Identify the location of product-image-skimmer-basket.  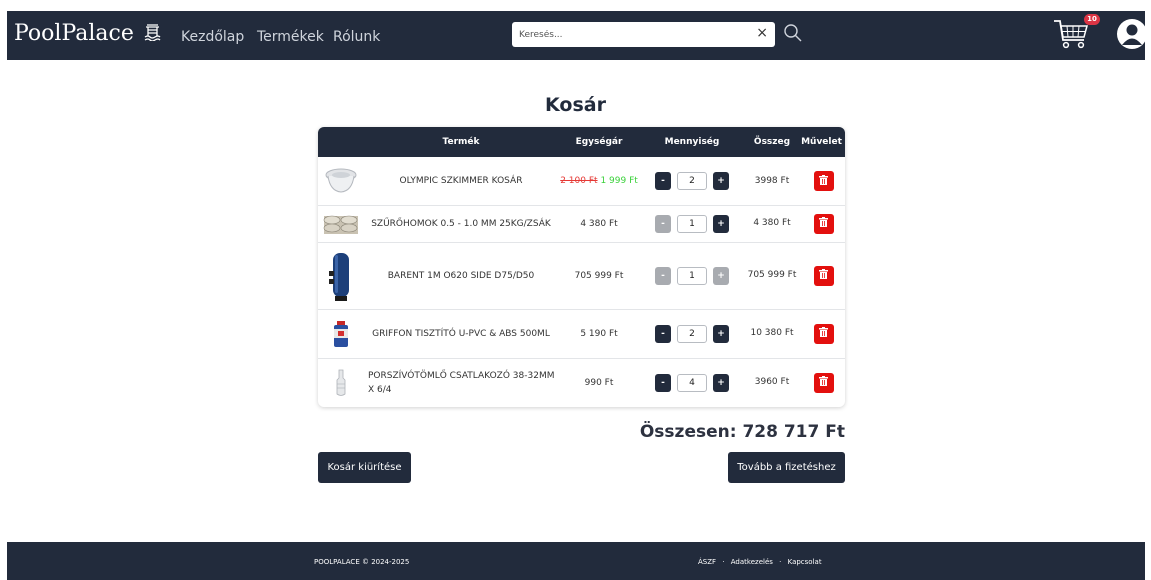
(341, 181).